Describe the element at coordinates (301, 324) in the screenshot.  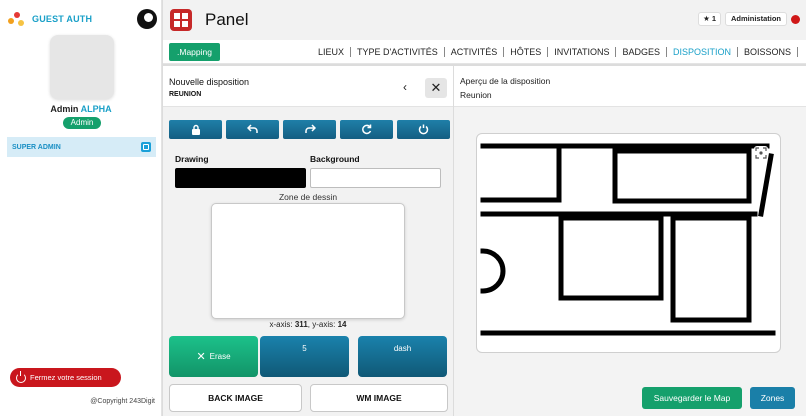
I see `x-axis-value: 311` at that location.